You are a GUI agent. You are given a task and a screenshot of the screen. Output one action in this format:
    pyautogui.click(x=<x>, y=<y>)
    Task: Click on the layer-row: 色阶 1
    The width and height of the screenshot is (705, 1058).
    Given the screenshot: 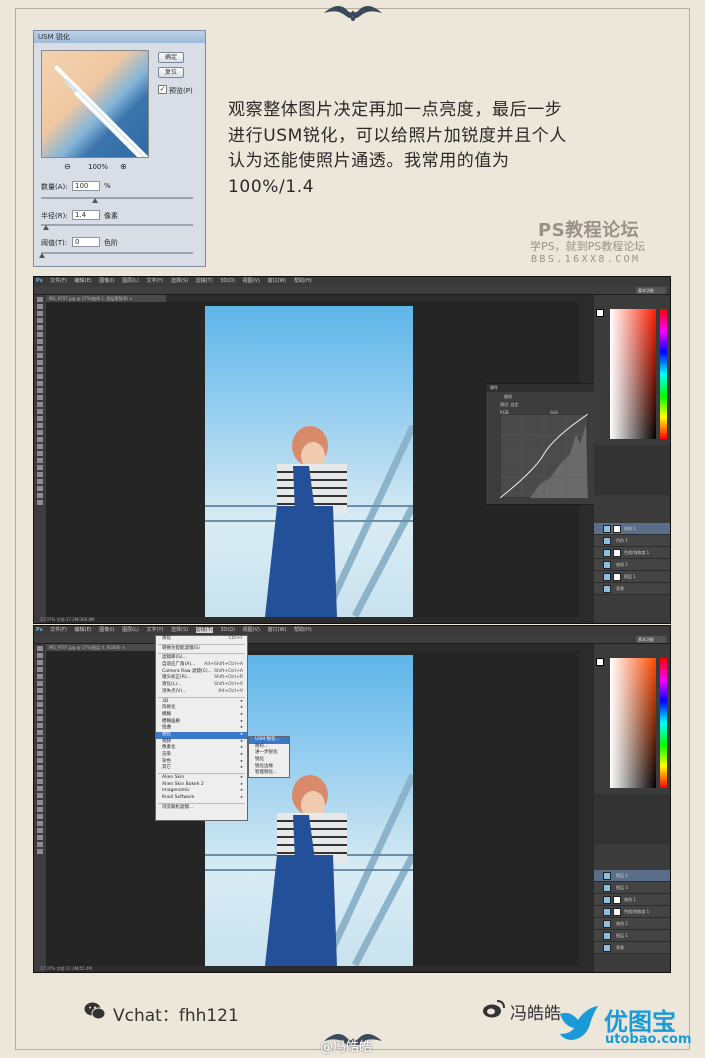 What is the action you would take?
    pyautogui.click(x=632, y=541)
    